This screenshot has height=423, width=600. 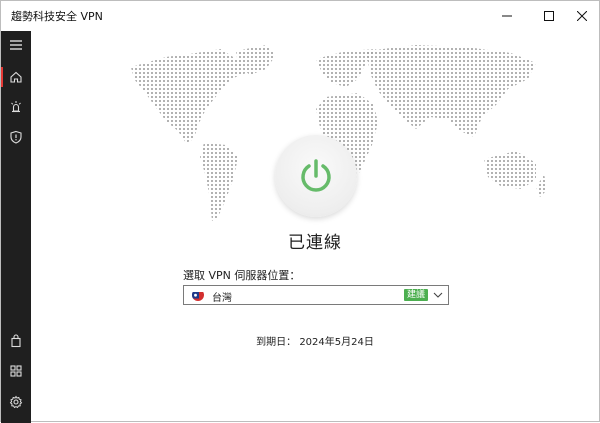 What do you see at coordinates (222, 298) in the screenshot?
I see `selected-server-name: 台灣` at bounding box center [222, 298].